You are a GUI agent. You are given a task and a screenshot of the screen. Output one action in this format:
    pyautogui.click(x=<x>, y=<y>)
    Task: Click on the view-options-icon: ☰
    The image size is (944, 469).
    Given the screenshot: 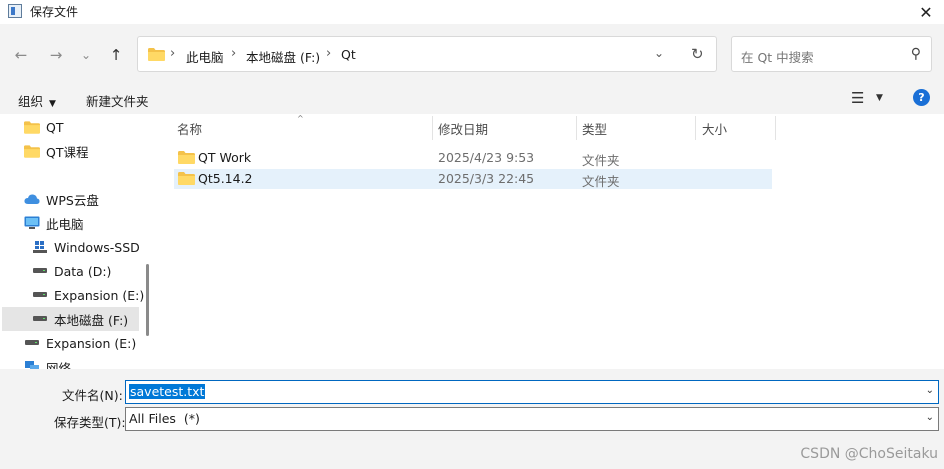 What is the action you would take?
    pyautogui.click(x=857, y=98)
    